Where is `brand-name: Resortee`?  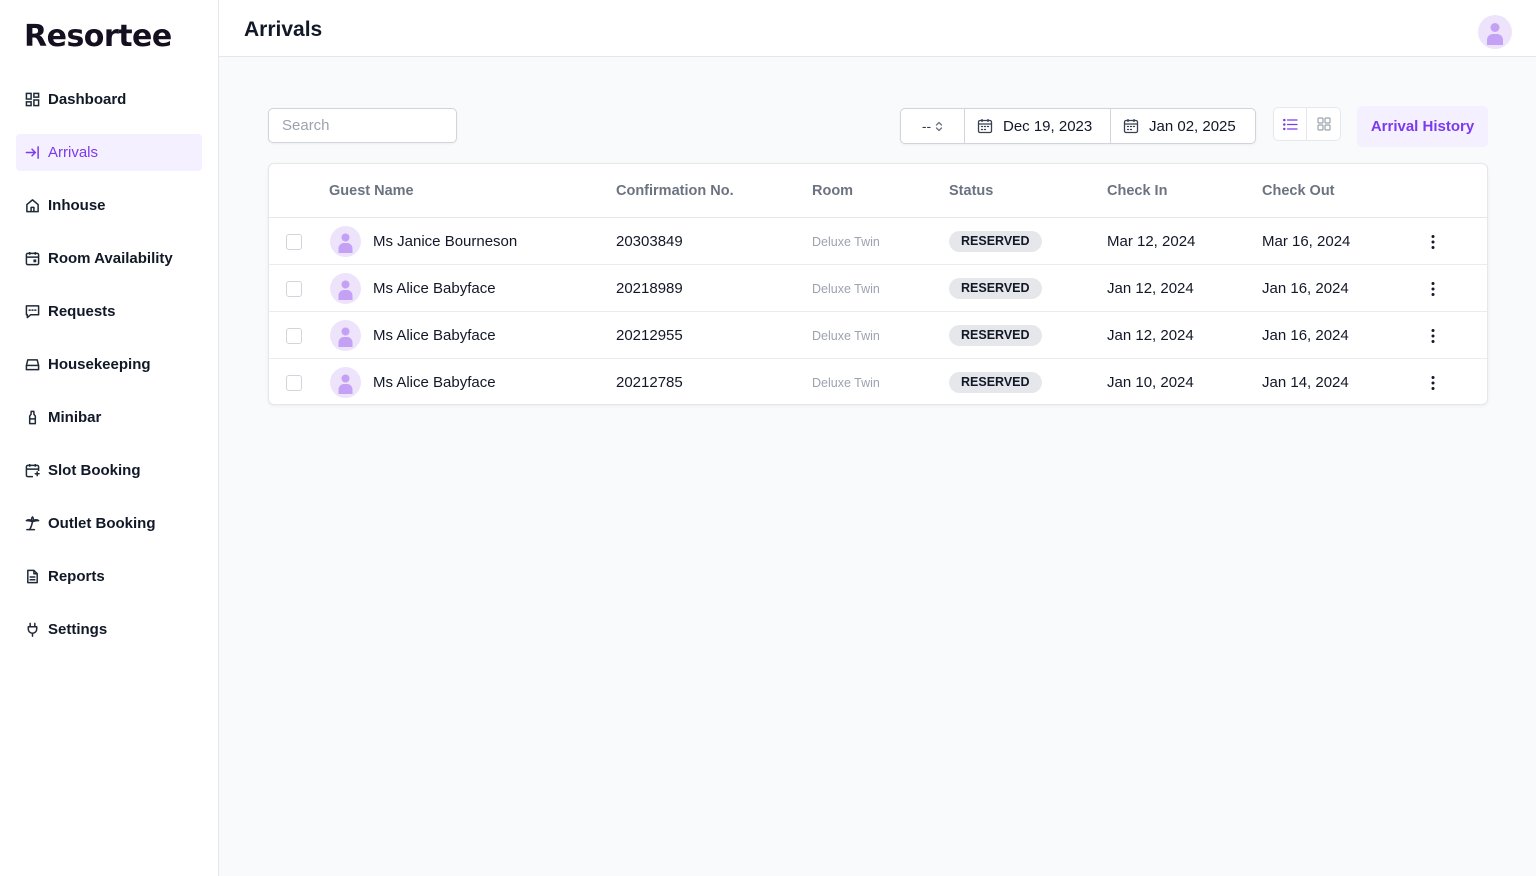
brand-name: Resortee is located at coordinates (98, 36).